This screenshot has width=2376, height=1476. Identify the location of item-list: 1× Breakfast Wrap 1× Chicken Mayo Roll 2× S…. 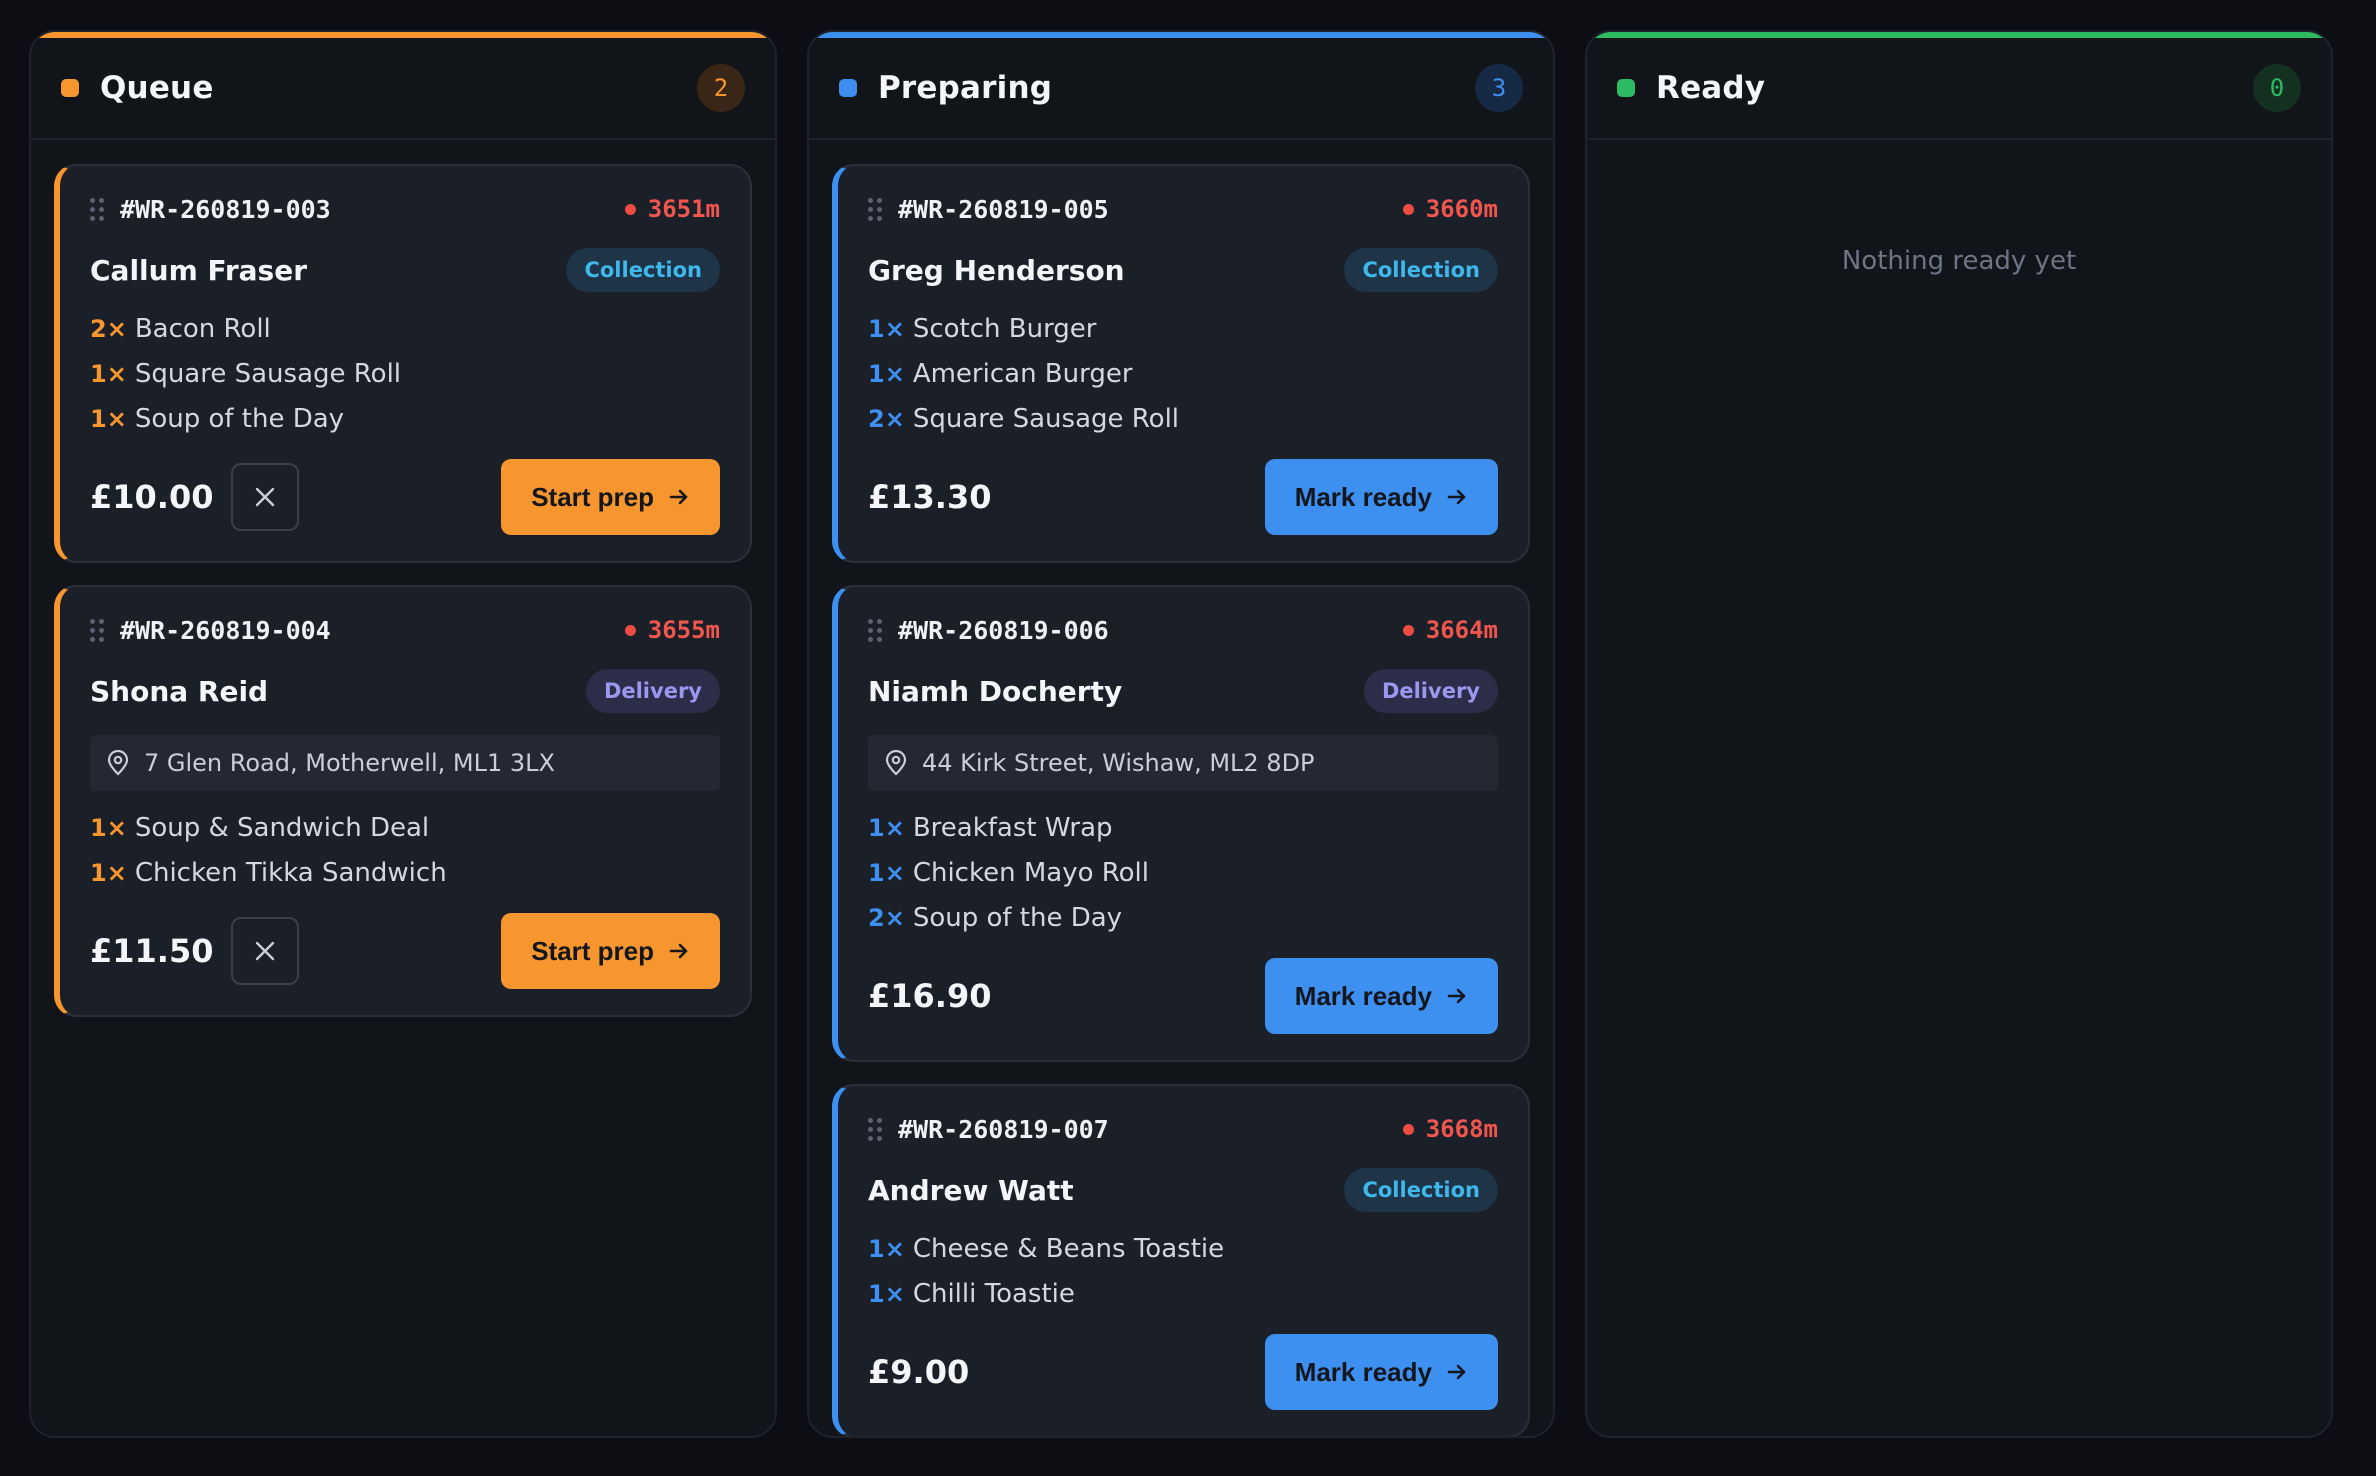
(1183, 872).